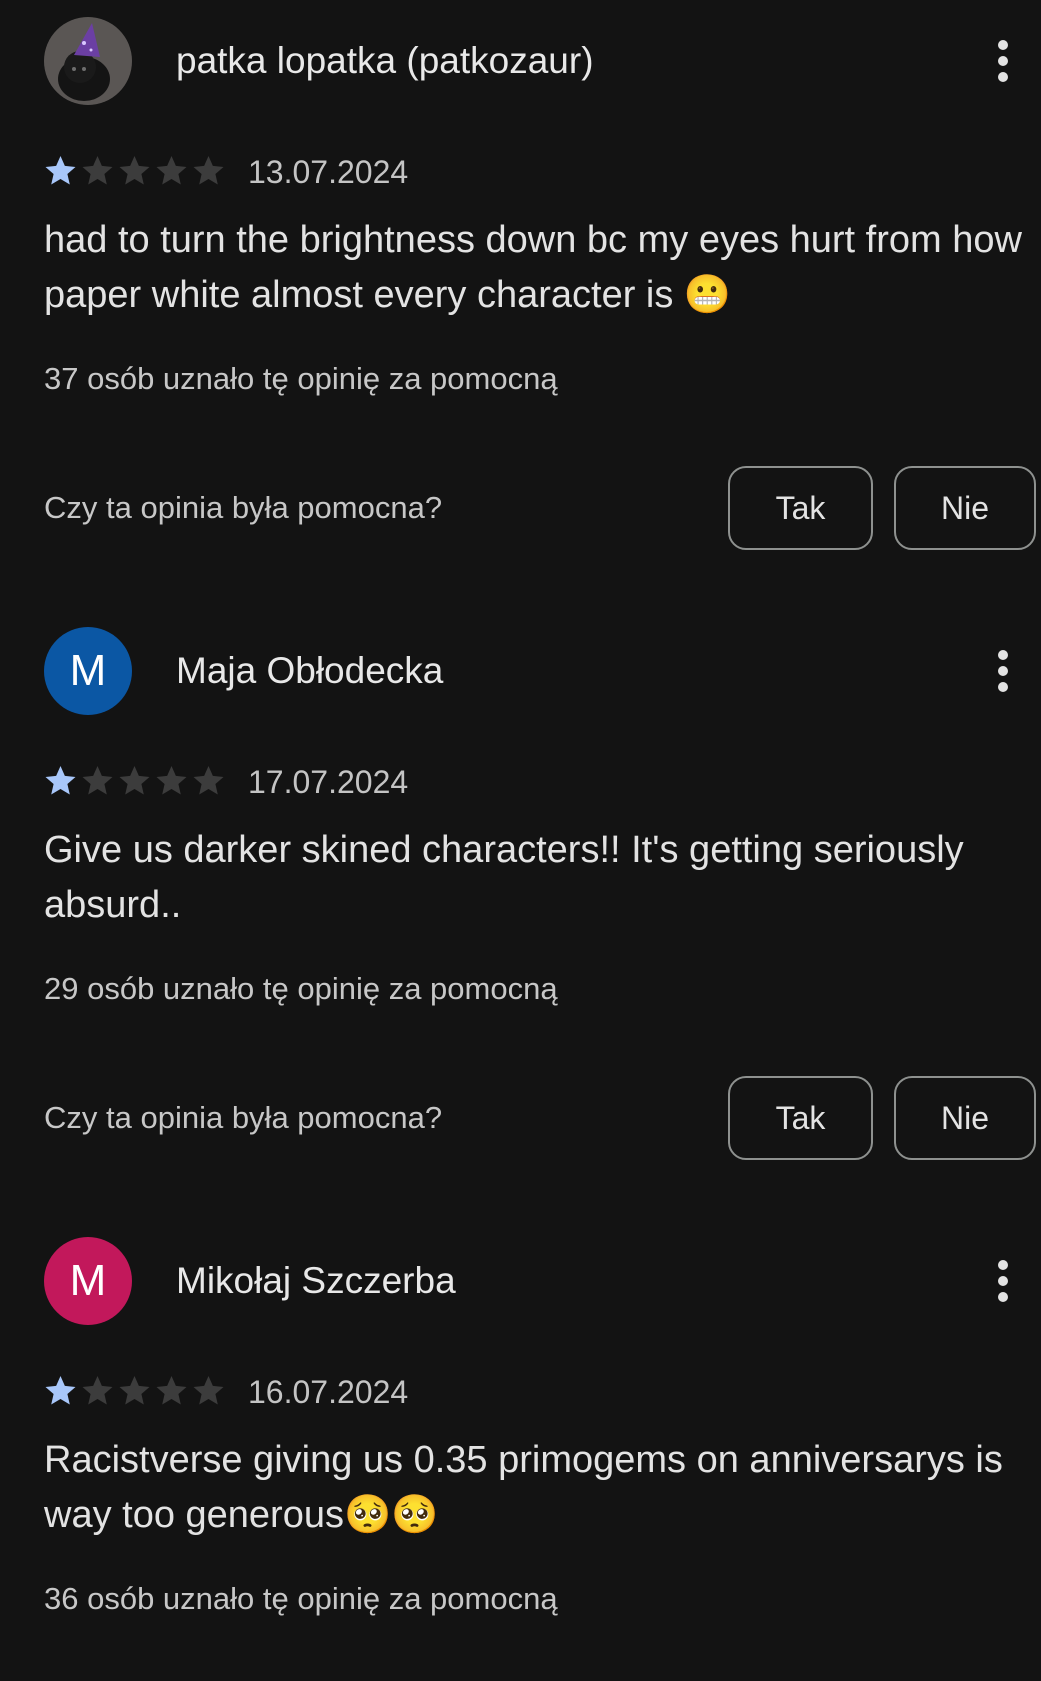  Describe the element at coordinates (316, 1280) in the screenshot. I see `author-name: Mikołaj Szczerba` at that location.